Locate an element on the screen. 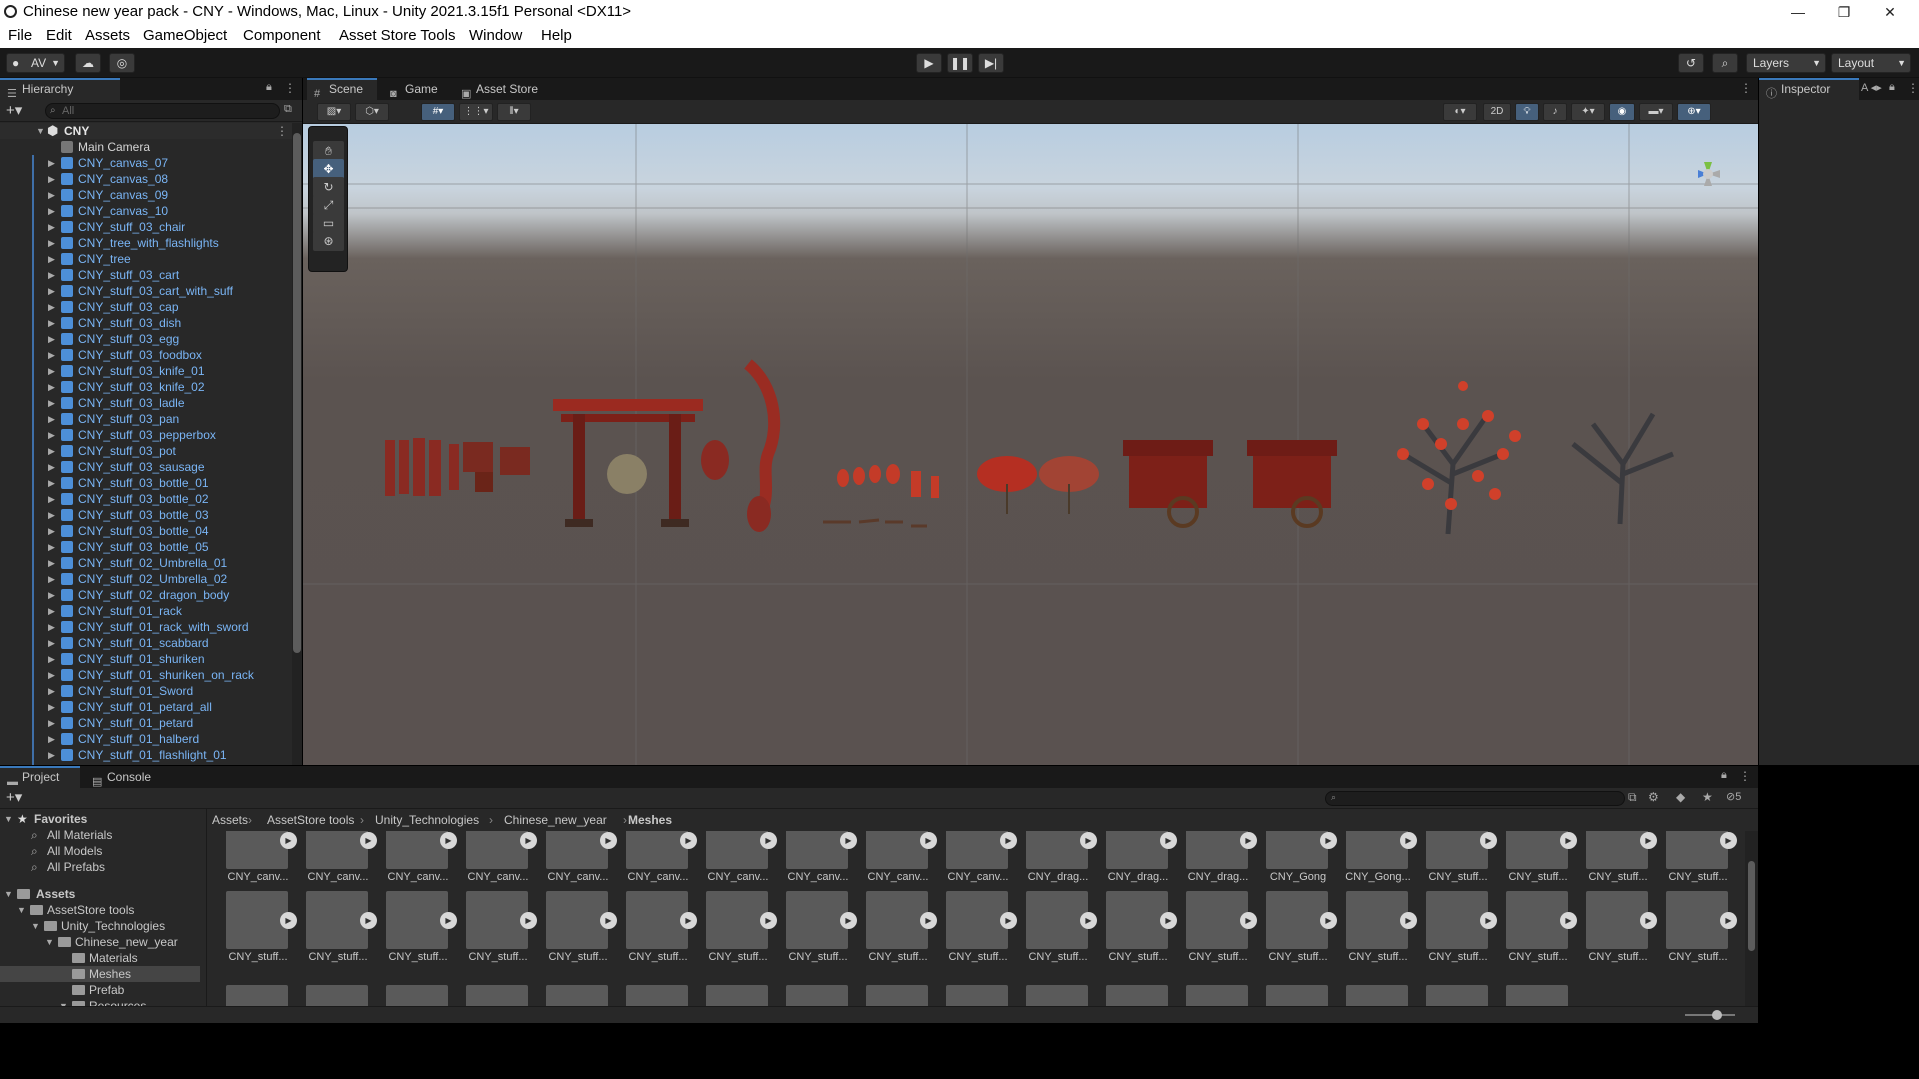 The height and width of the screenshot is (1079, 1919). transform-tool-icon: ⊛ is located at coordinates (328, 241).